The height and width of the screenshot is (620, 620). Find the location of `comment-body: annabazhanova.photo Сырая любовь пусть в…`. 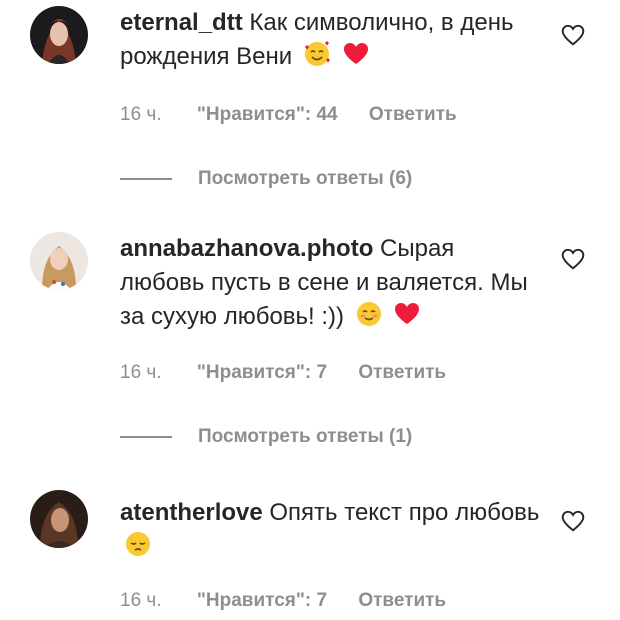

comment-body: annabazhanova.photo Сырая любовь пусть в… is located at coordinates (330, 283).